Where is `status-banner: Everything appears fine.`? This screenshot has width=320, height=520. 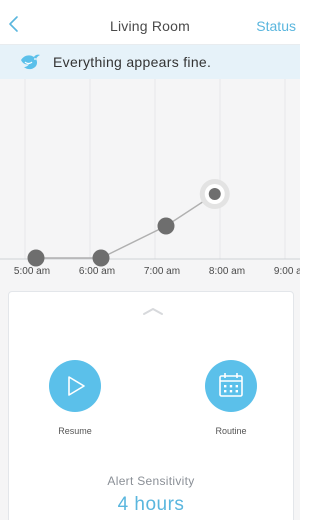
status-banner: Everything appears fine. is located at coordinates (150, 62).